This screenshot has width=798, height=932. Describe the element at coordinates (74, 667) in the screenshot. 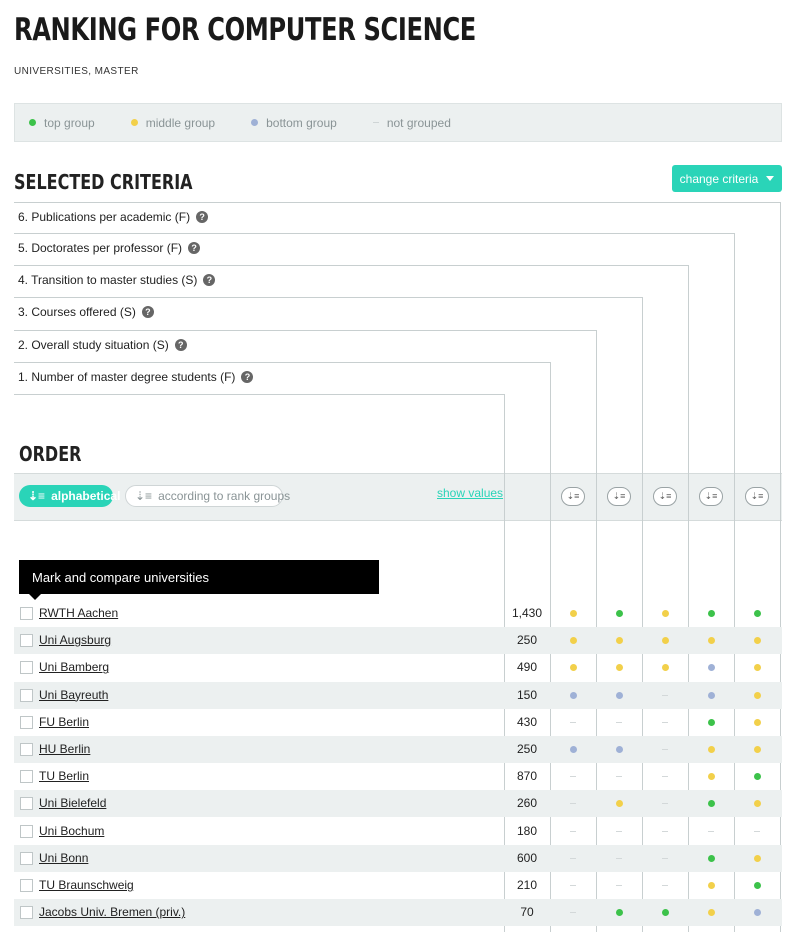

I see `university-link: Uni Bamberg` at that location.